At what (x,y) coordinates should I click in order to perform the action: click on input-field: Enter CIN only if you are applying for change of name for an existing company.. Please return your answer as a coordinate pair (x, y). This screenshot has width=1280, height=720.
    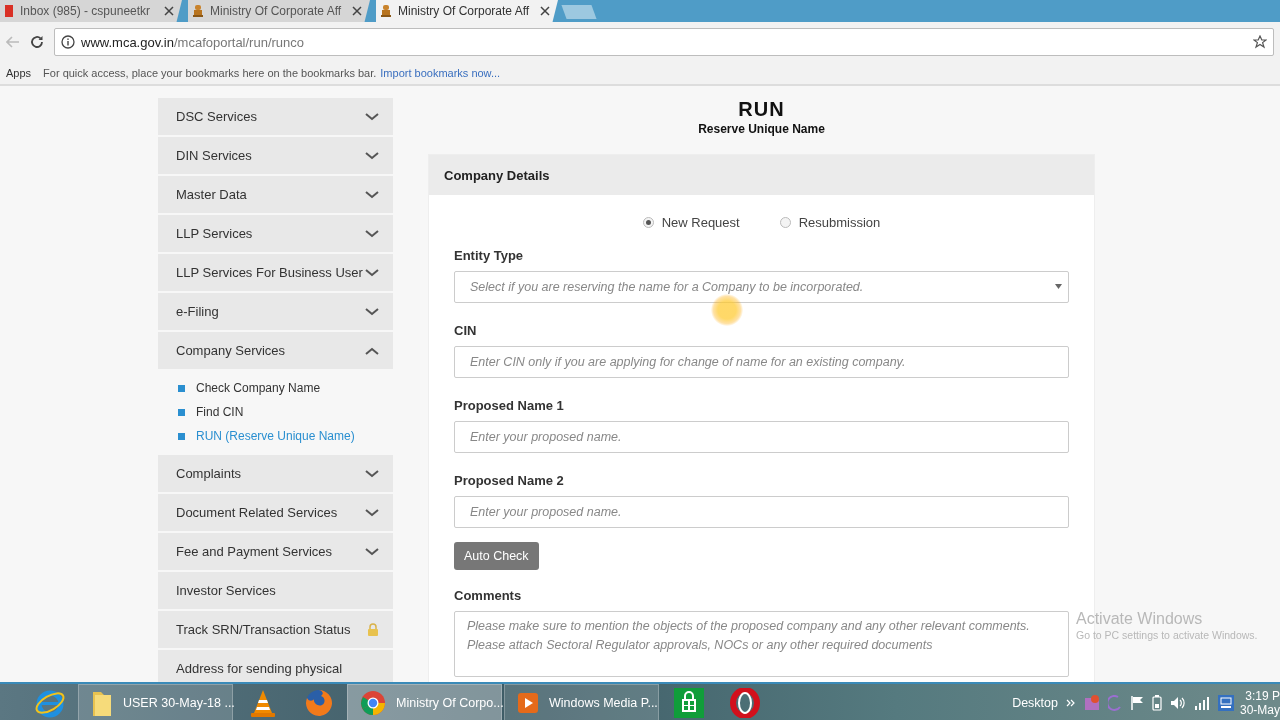
    Looking at the image, I should click on (761, 362).